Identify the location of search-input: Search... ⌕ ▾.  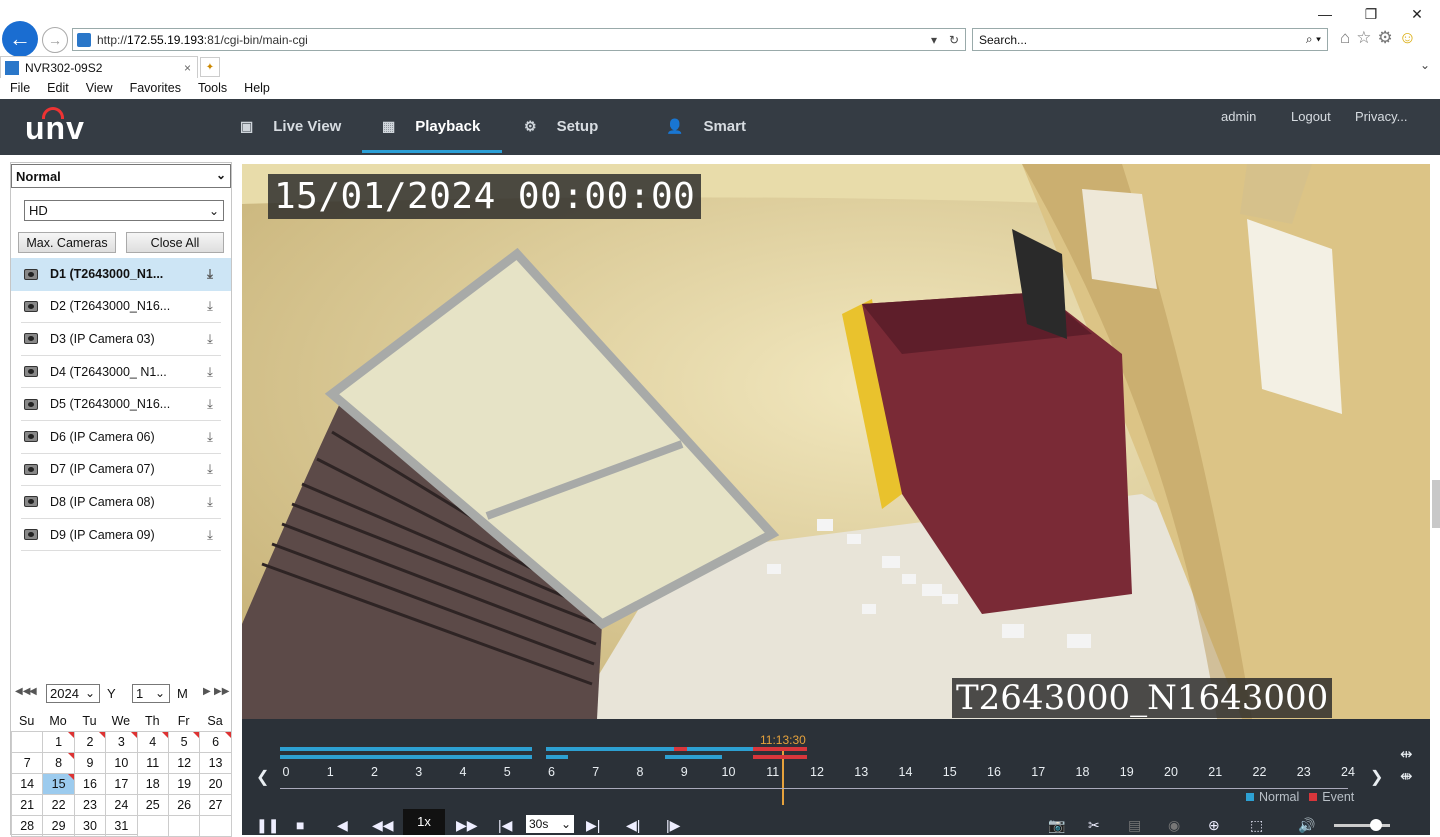
(1150, 39).